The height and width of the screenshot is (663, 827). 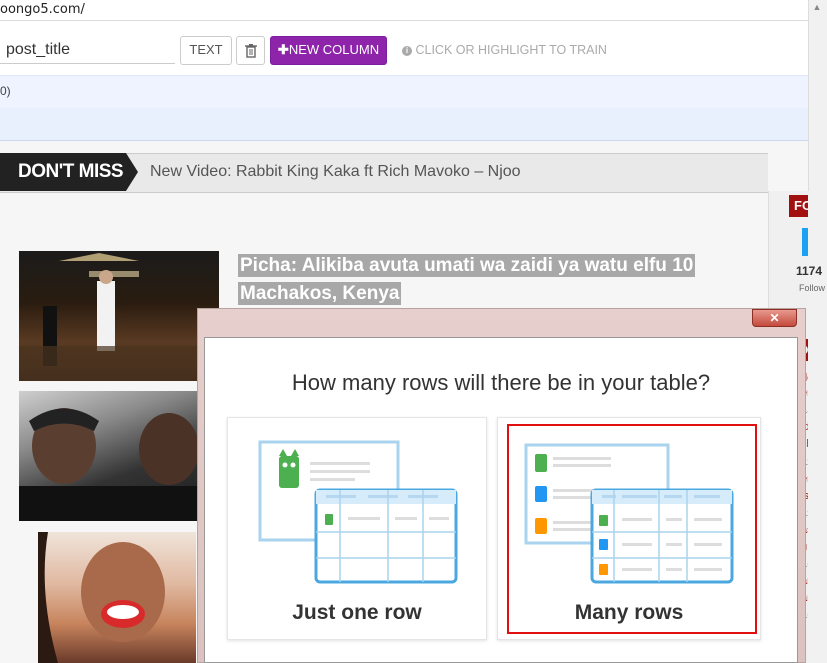 I want to click on concert-photo, so click(x=119, y=317).